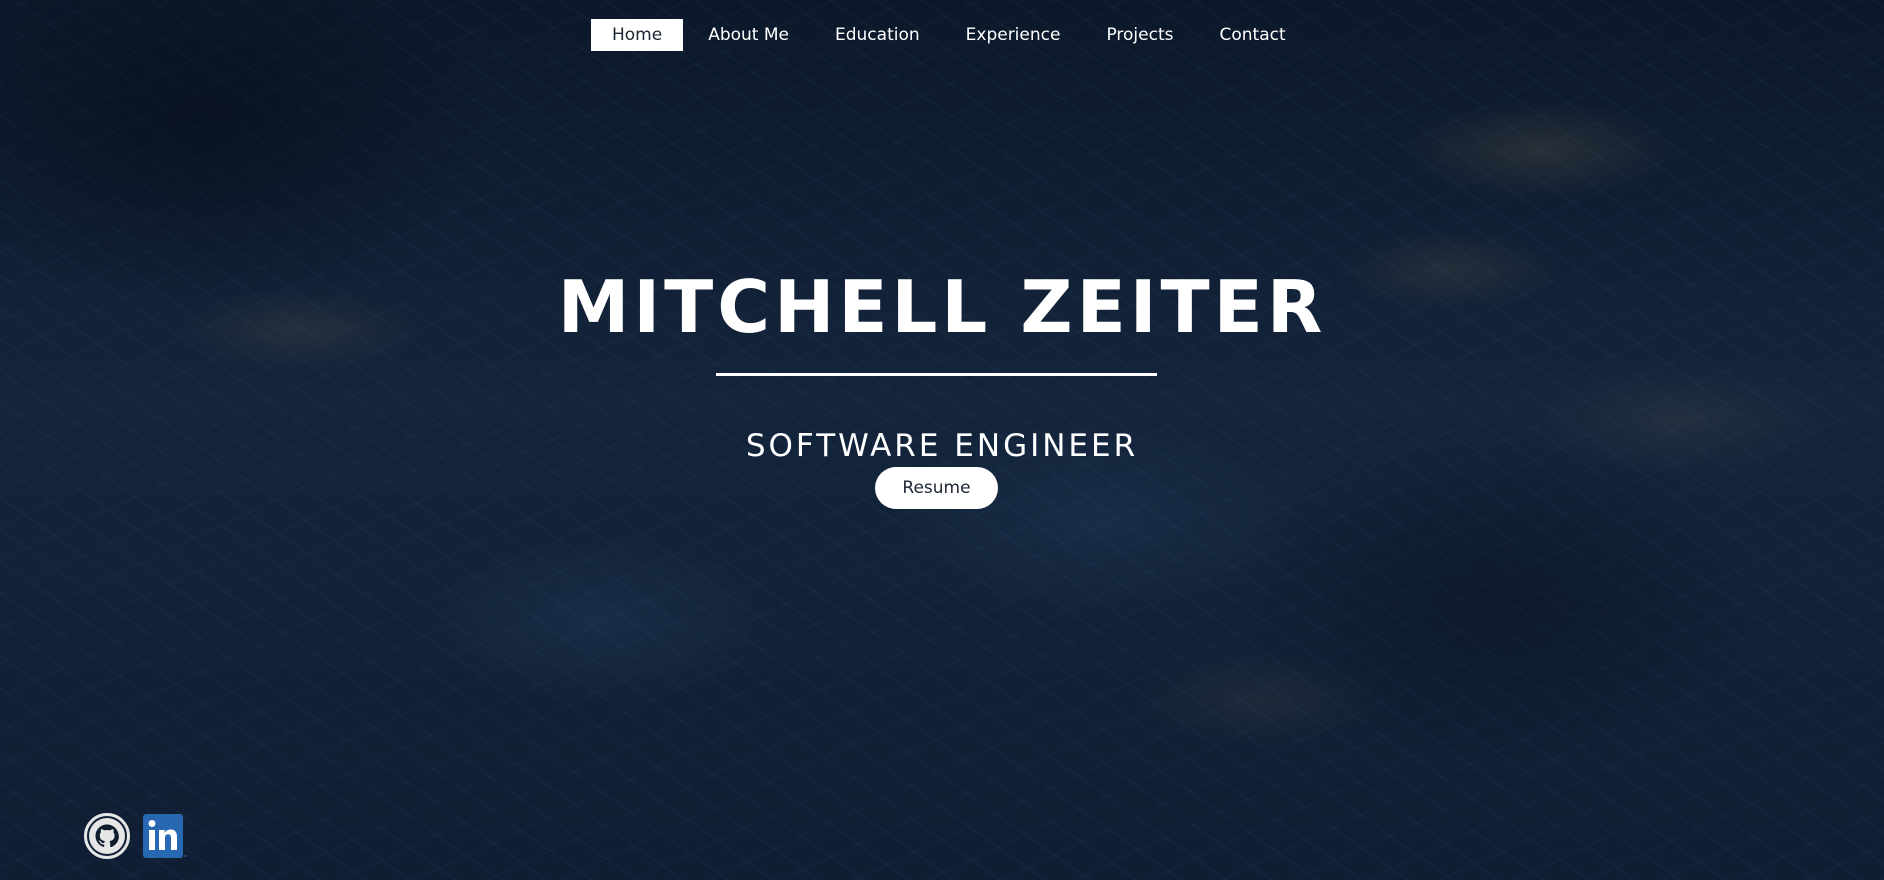  I want to click on nav-item-education: Education, so click(877, 35).